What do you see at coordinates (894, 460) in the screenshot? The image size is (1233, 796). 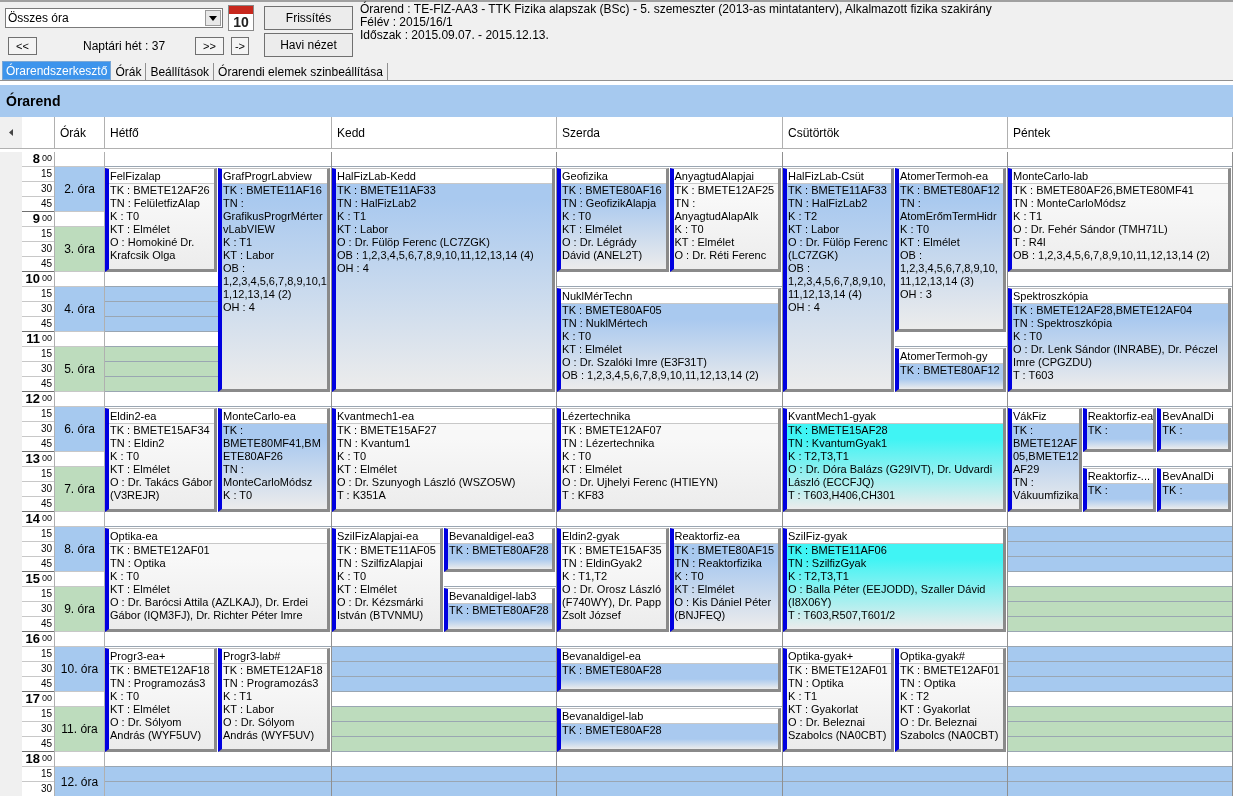 I see `event-card: KvantMech1-gyak TK : BMETE15AF28 TN : KvantumGyak1 K : T2,T3,T1 O : Dr. Dóra Balázs (G29IVT), Dr. Udvardi László (ECCFJQ) T : T603,H406,CH301` at bounding box center [894, 460].